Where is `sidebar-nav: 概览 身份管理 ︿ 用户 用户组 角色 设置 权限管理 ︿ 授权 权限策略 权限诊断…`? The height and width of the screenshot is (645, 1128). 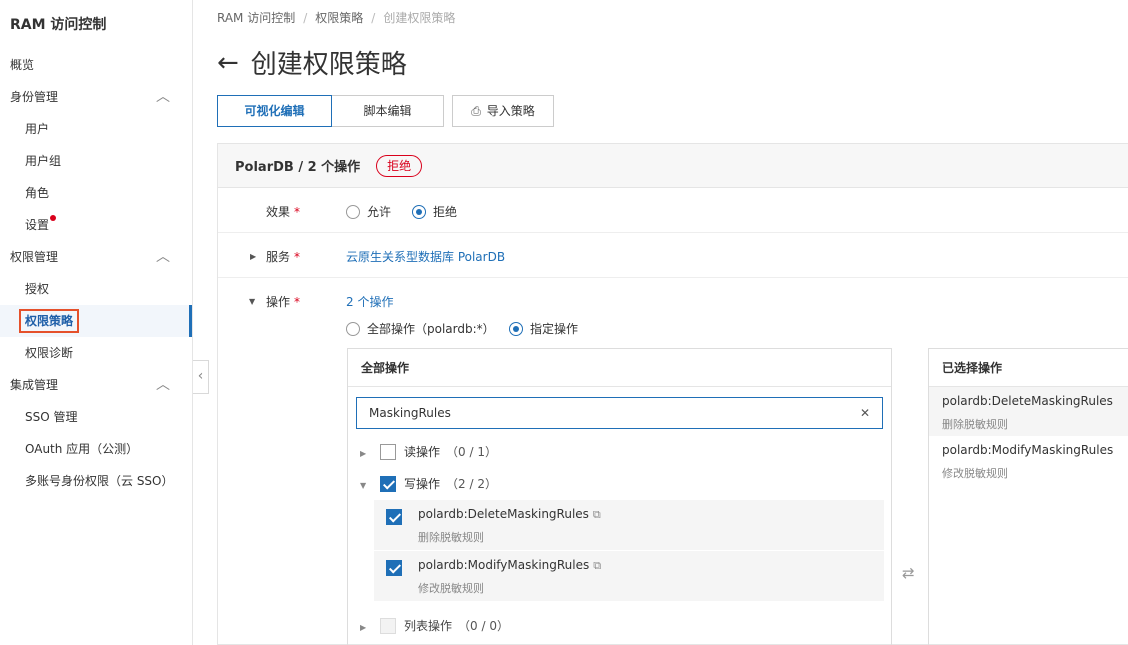 sidebar-nav: 概览 身份管理 ︿ 用户 用户组 角色 设置 权限管理 ︿ 授权 权限策略 权限诊断… is located at coordinates (96, 273).